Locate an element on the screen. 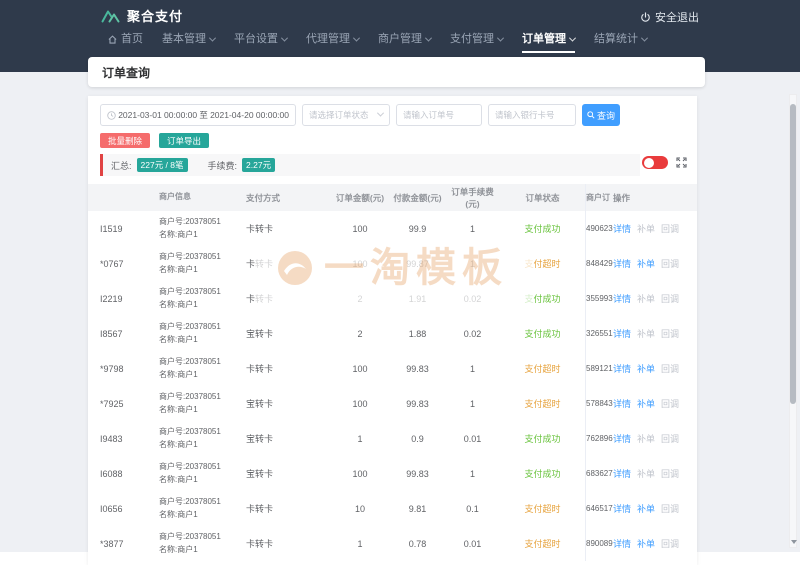  nav-item-8: 结算统计 is located at coordinates (621, 43).